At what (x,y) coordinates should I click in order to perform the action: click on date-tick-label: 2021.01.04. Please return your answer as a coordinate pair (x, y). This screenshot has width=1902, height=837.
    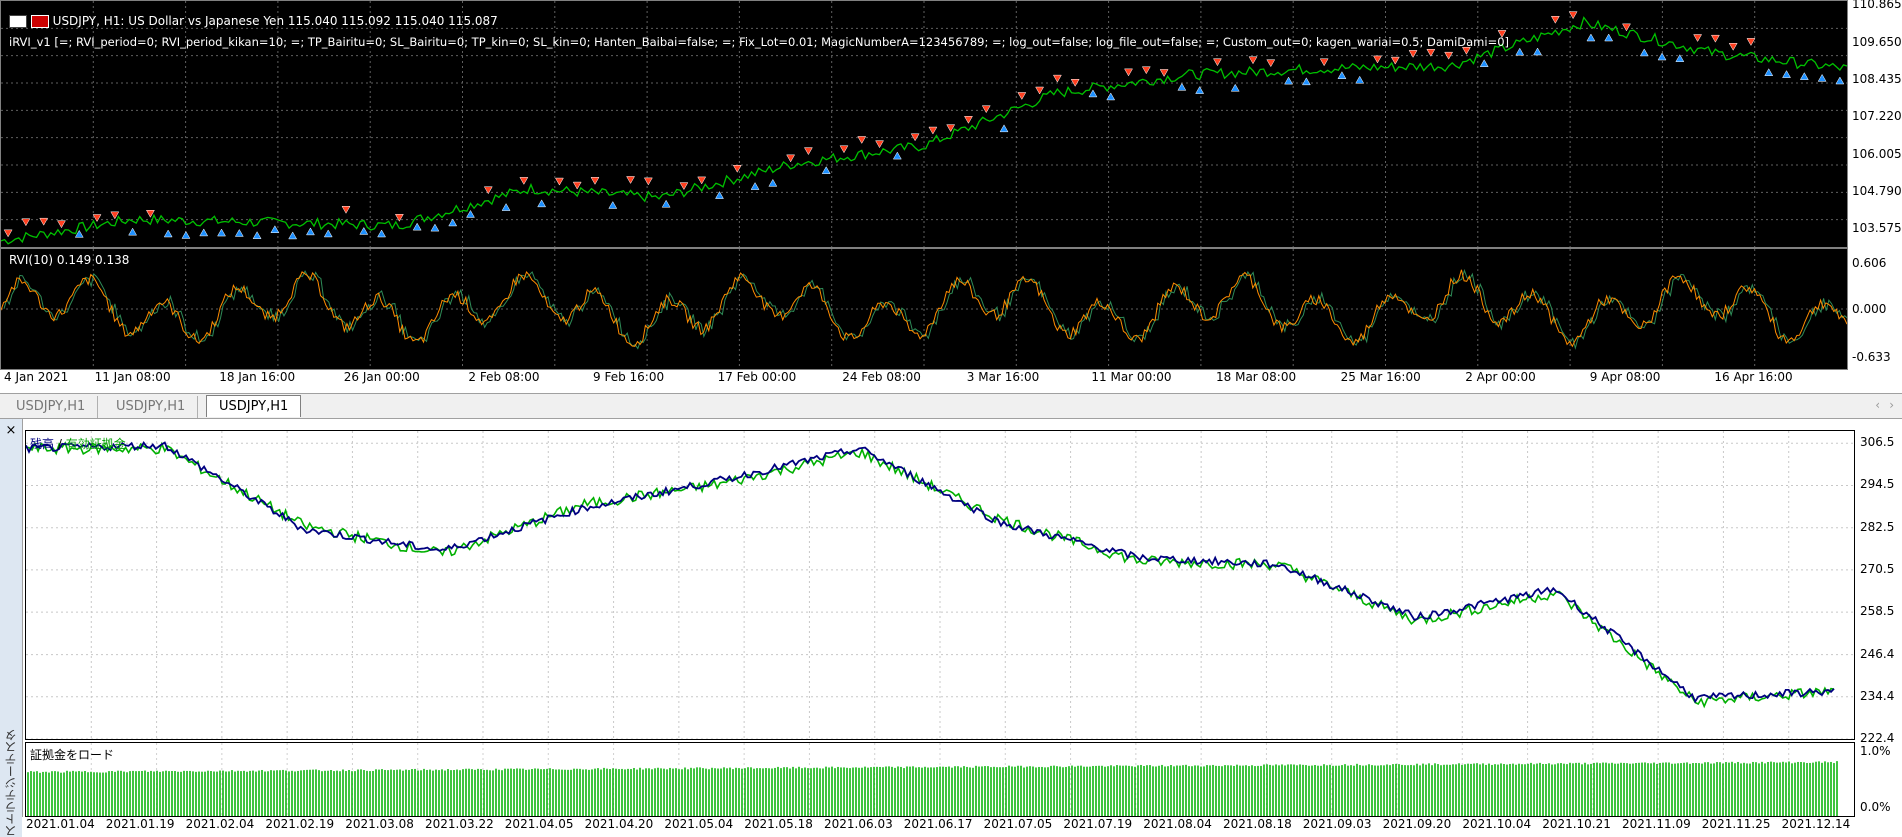
    Looking at the image, I should click on (60, 824).